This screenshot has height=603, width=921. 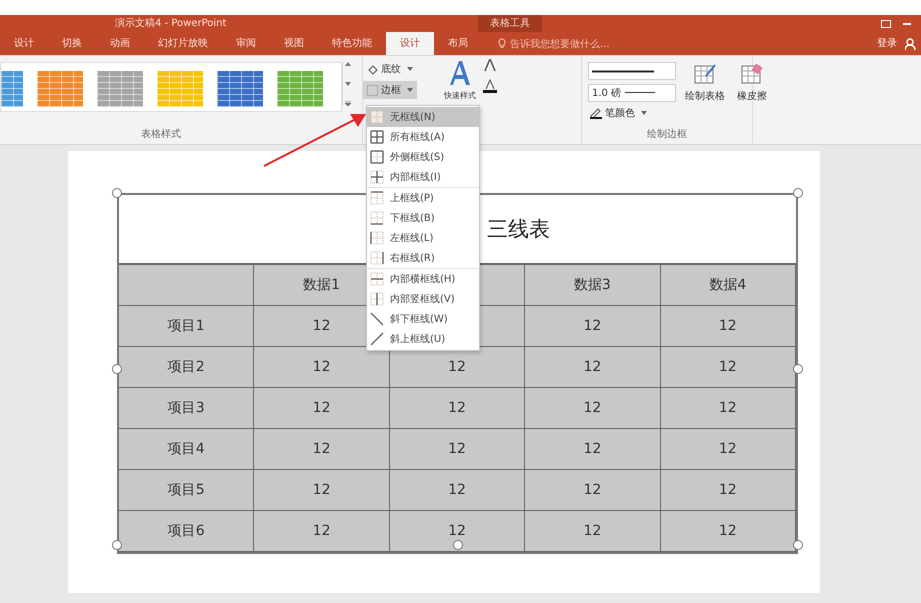 What do you see at coordinates (390, 90) in the screenshot?
I see `borders-button: 边框` at bounding box center [390, 90].